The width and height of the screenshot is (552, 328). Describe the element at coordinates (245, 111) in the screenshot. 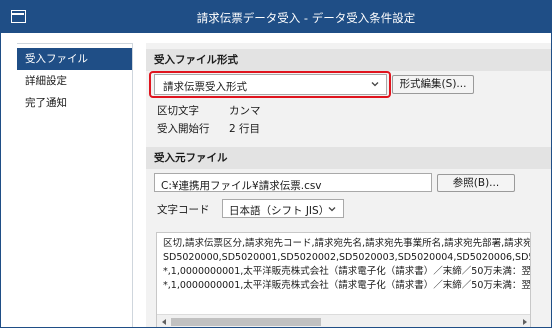

I see `delimiter-value: カンマ` at that location.